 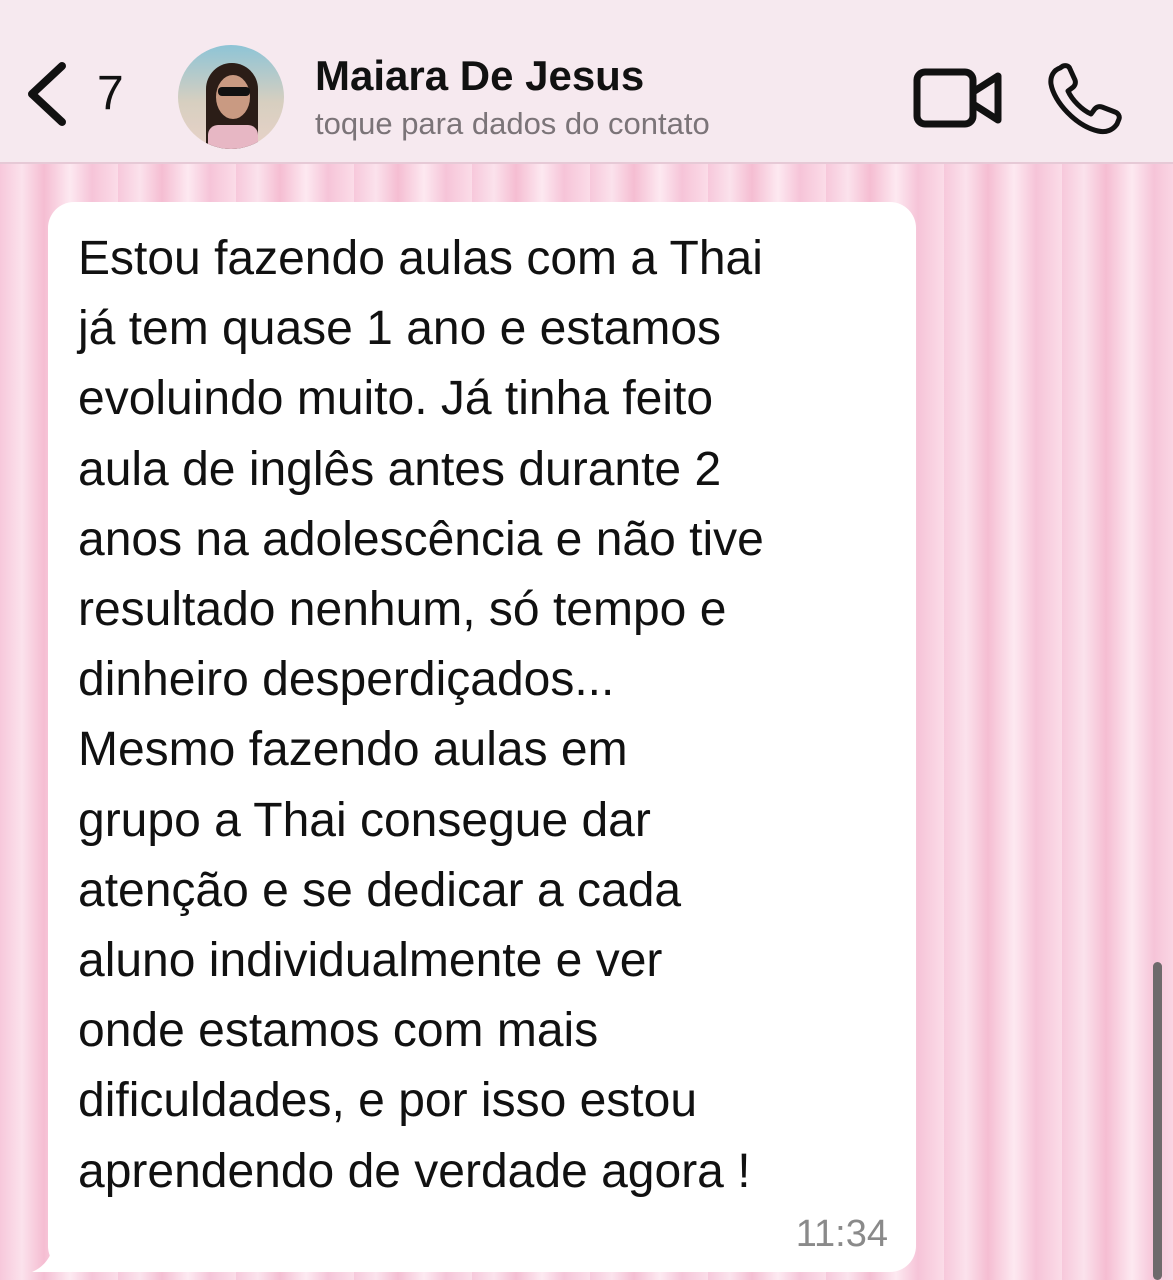 I want to click on unread-count: 7, so click(x=110, y=93).